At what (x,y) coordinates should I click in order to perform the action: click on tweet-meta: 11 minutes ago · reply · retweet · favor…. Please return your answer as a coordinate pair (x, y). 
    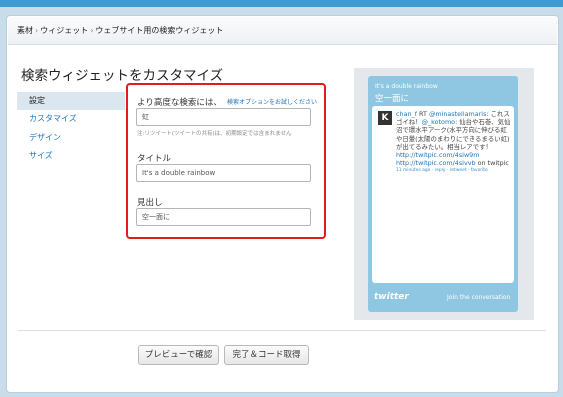
    Looking at the image, I should click on (454, 171).